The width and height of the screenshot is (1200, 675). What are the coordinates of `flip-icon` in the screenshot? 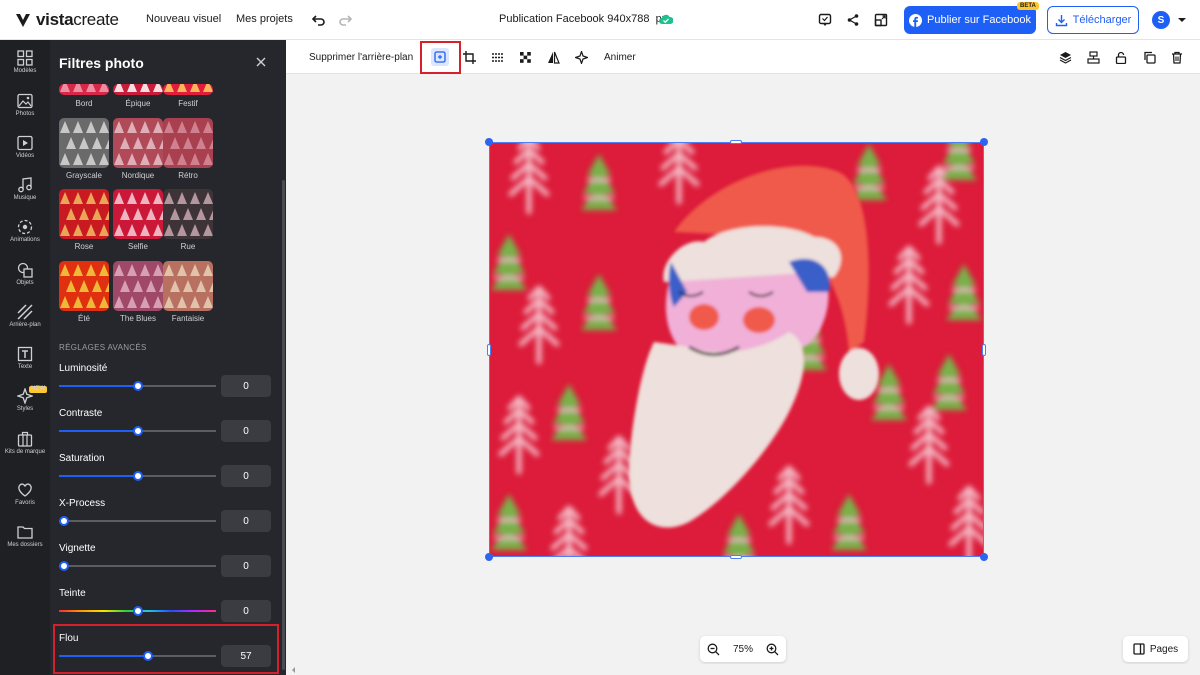 It's located at (553, 57).